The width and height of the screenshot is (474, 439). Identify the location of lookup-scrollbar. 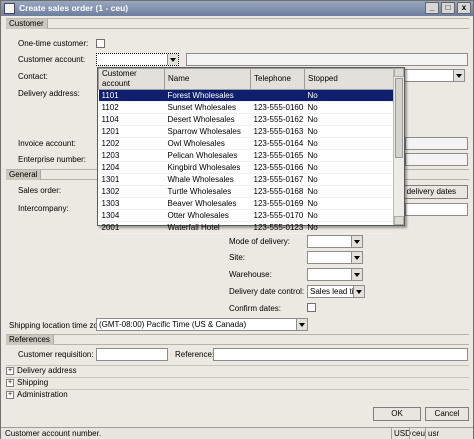
(398, 146).